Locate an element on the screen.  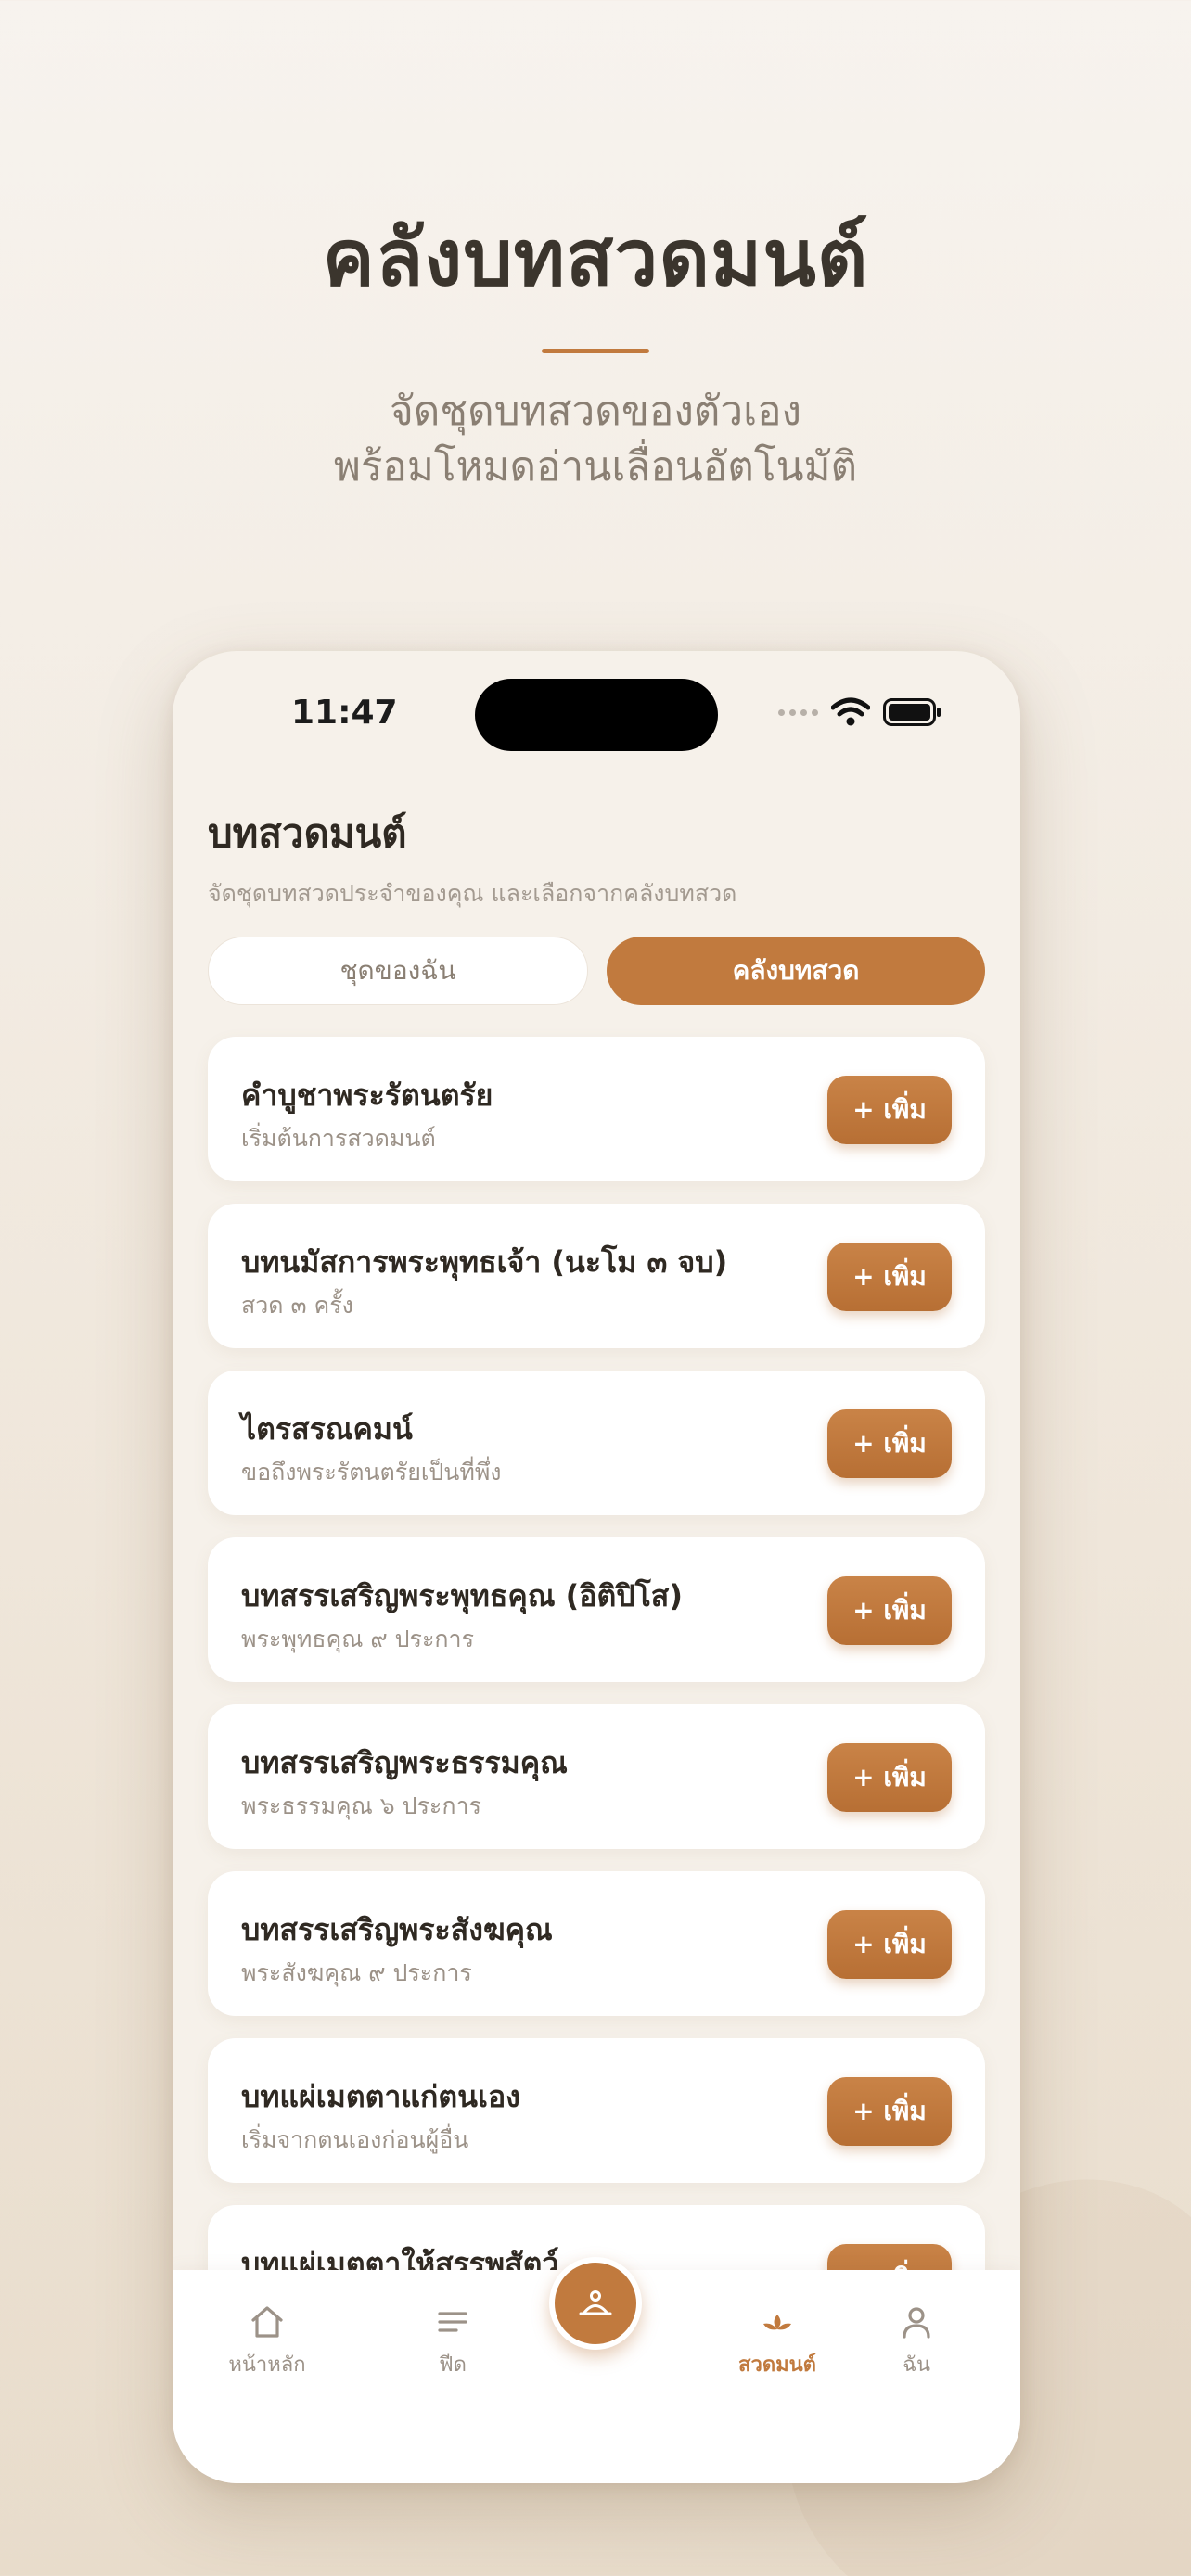
status-icons is located at coordinates (860, 712).